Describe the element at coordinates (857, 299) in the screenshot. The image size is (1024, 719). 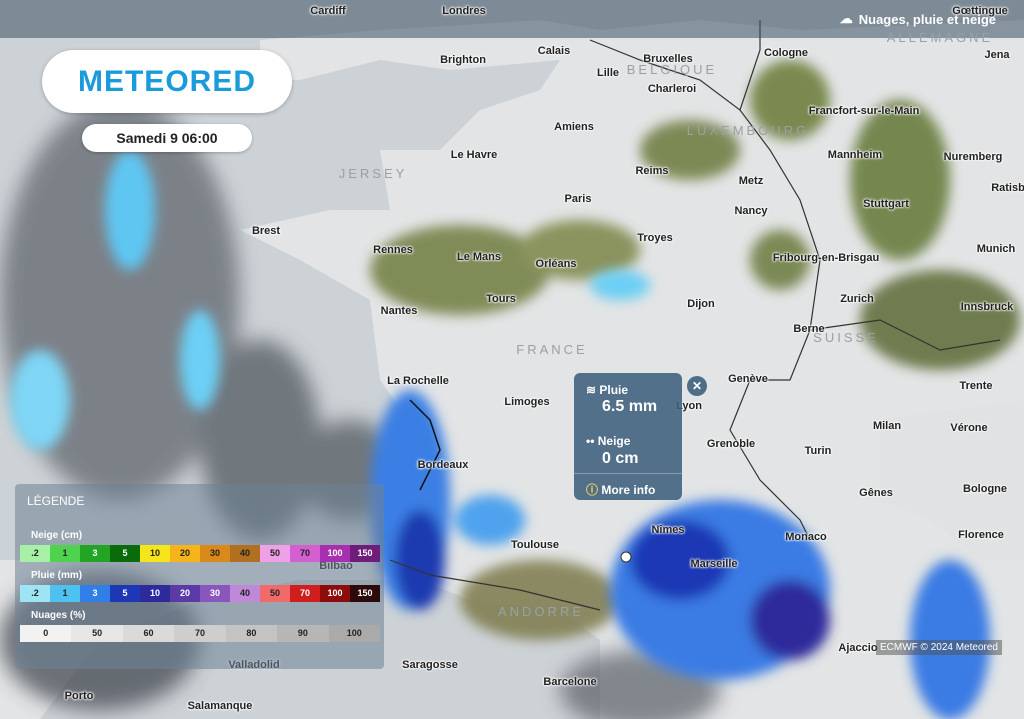
I see `city-label: Zurich` at that location.